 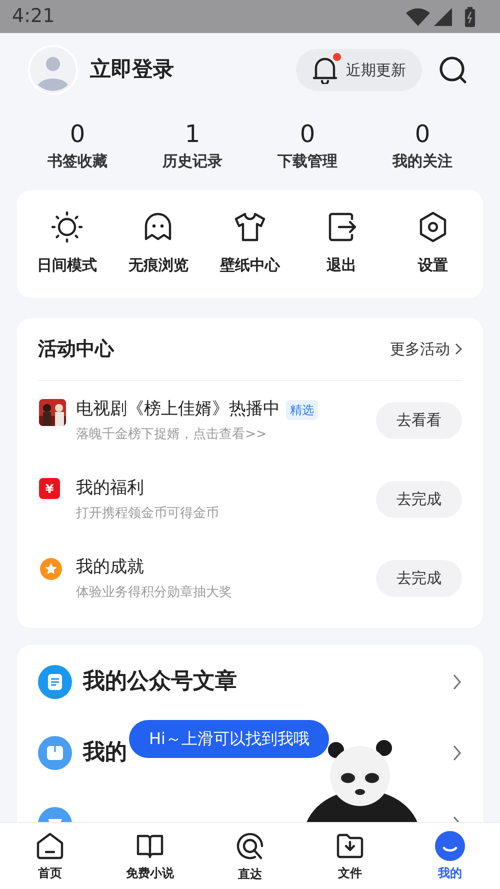 I want to click on more-link: 更多活动, so click(x=426, y=349).